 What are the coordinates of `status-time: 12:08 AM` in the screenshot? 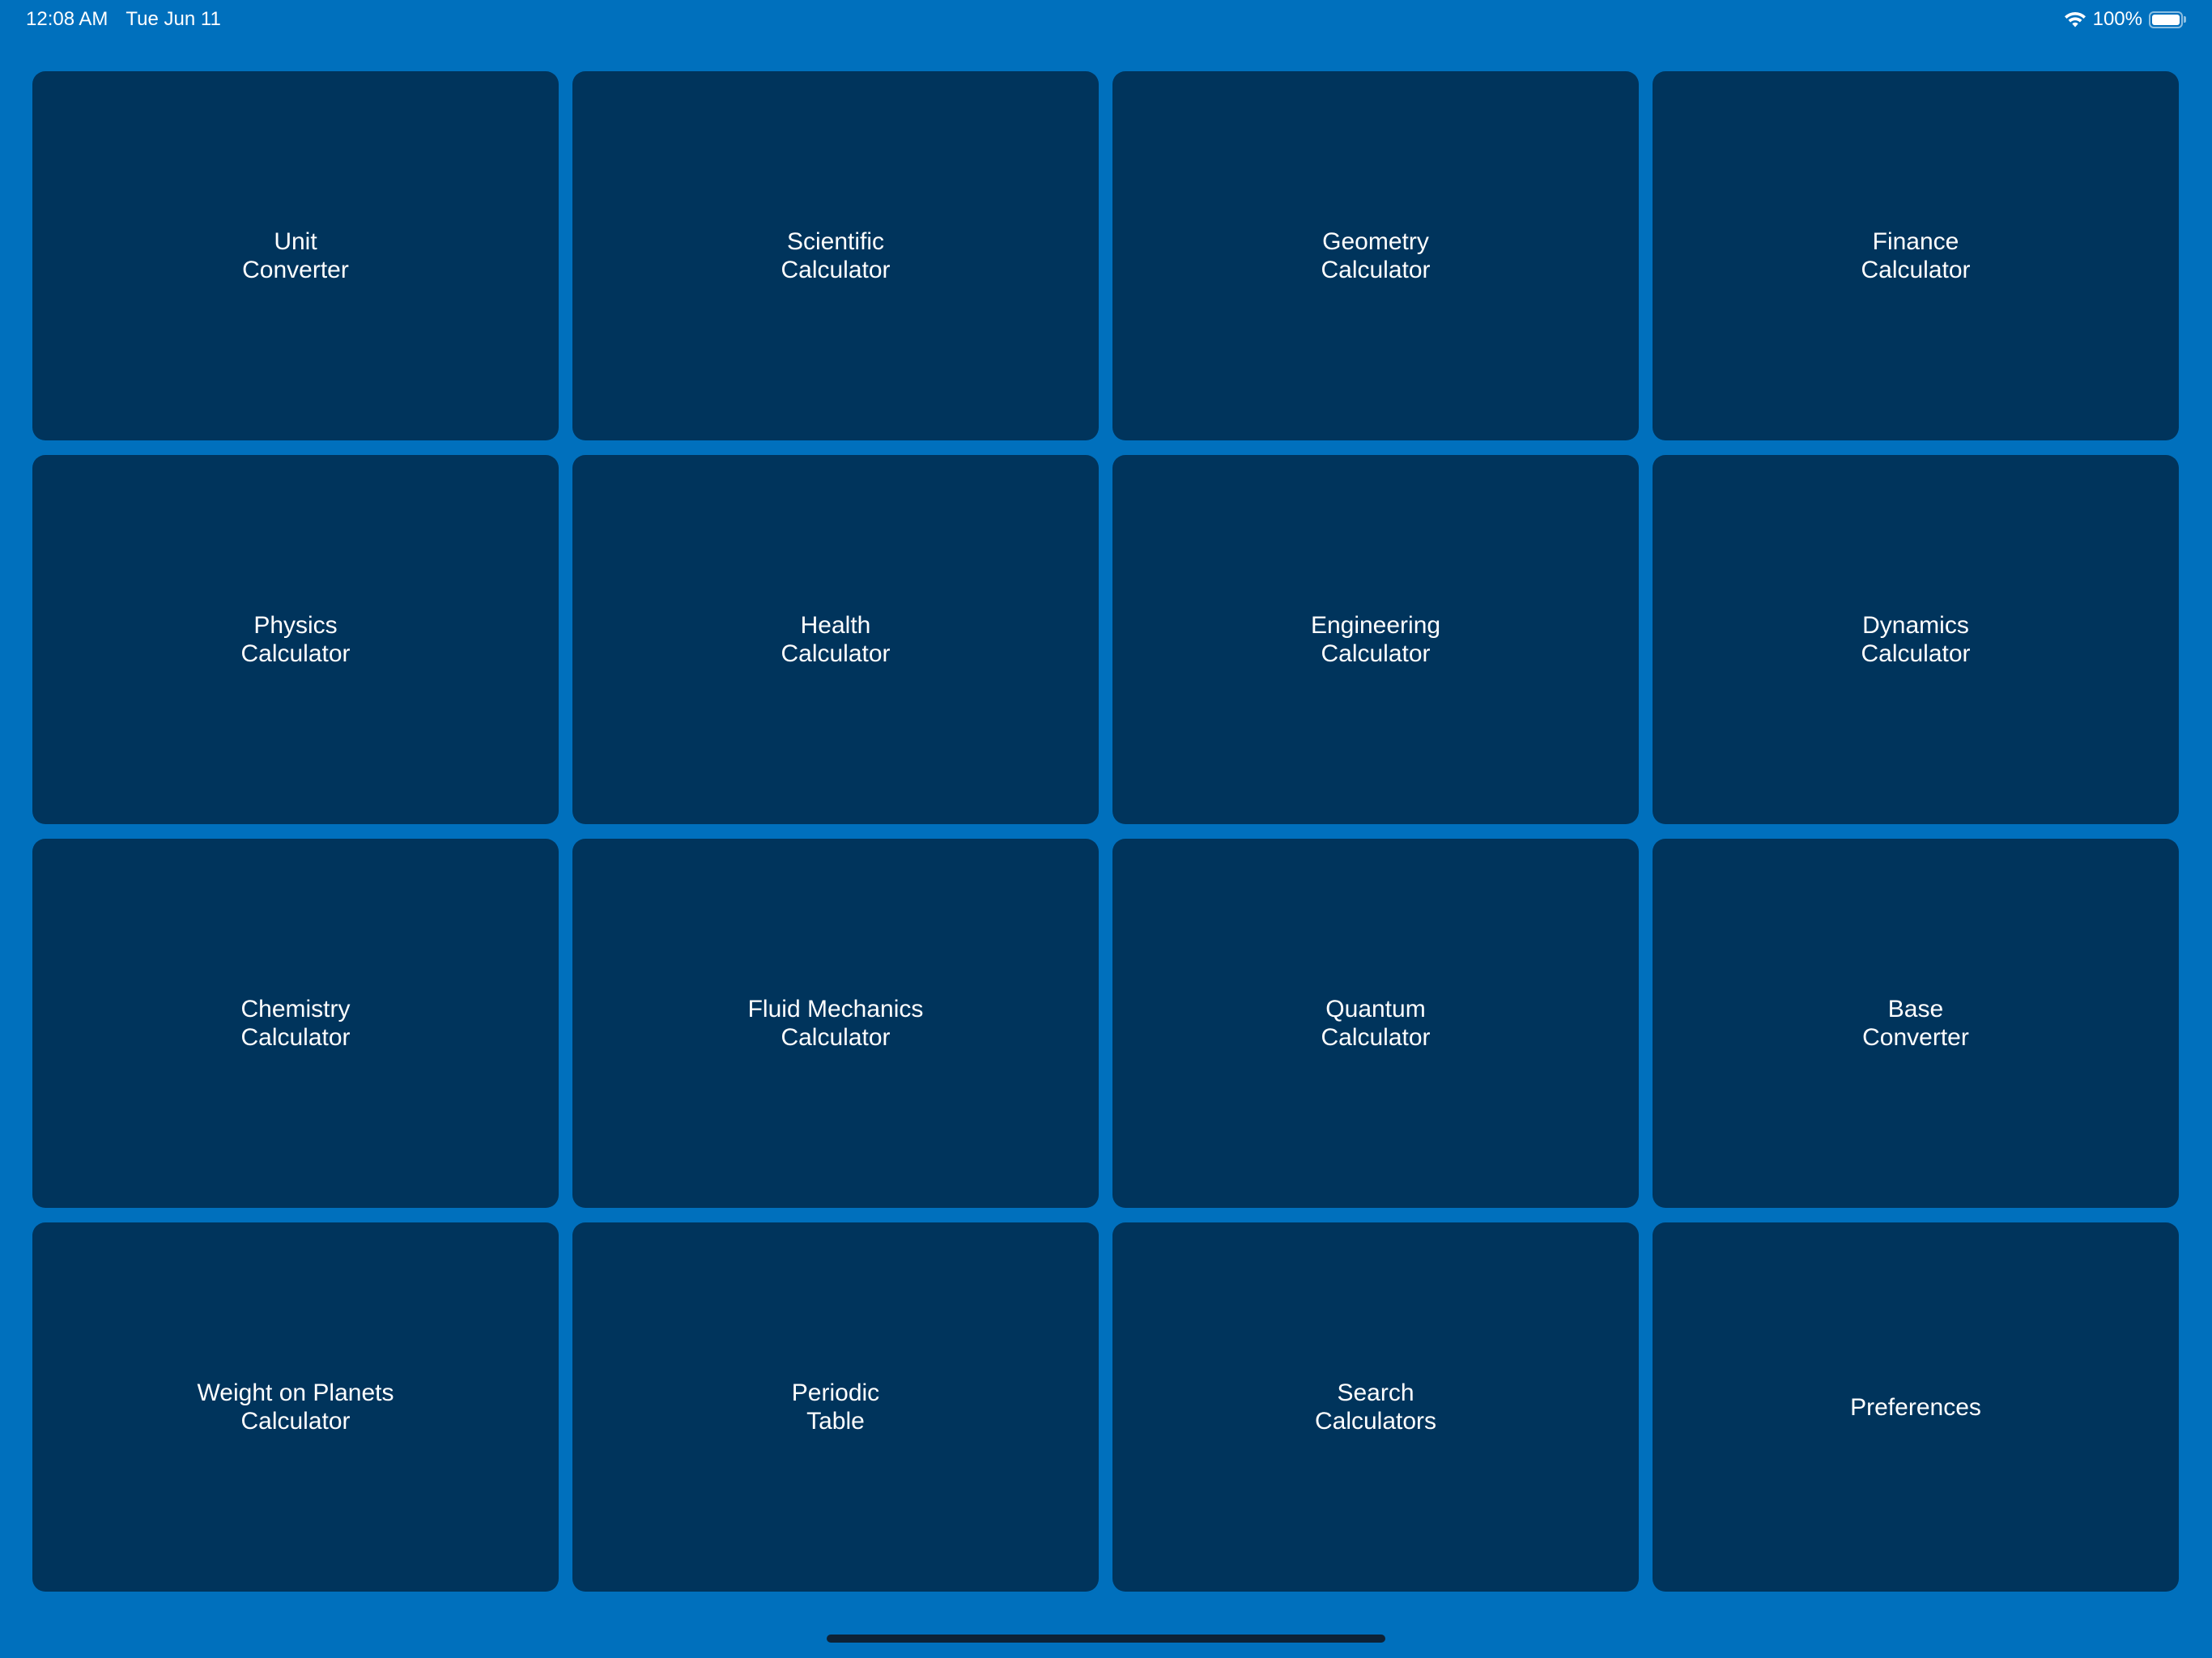 It's located at (67, 19).